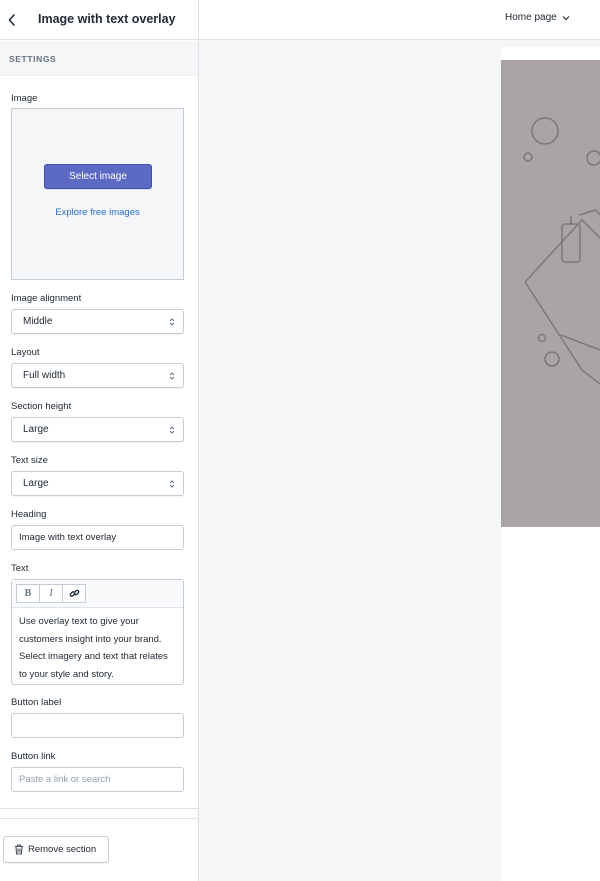  I want to click on section-height-label: Section height, so click(41, 406).